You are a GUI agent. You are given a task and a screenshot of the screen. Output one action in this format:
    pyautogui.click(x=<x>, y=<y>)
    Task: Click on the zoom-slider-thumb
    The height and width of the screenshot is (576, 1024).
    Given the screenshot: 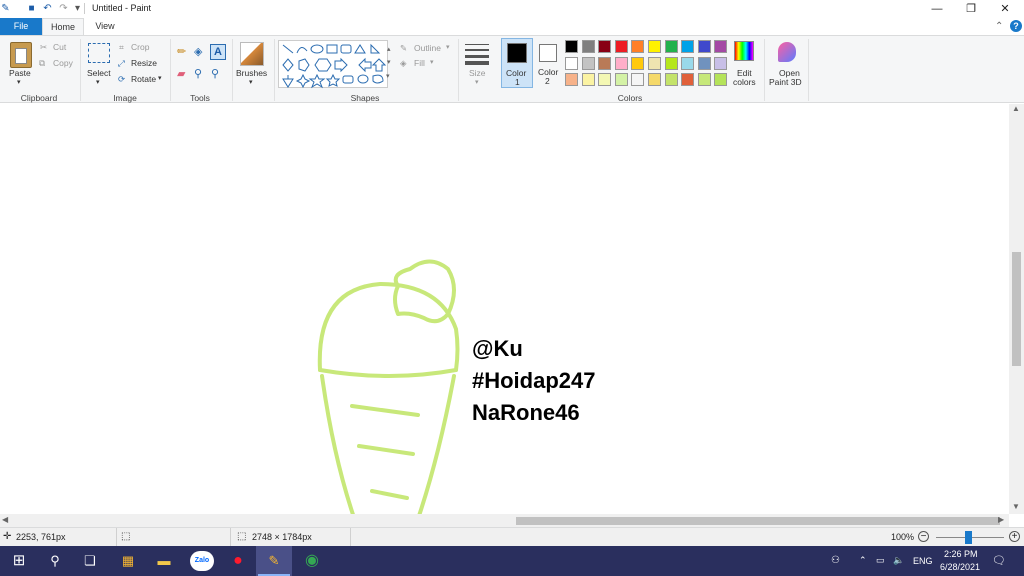 What is the action you would take?
    pyautogui.click(x=968, y=537)
    